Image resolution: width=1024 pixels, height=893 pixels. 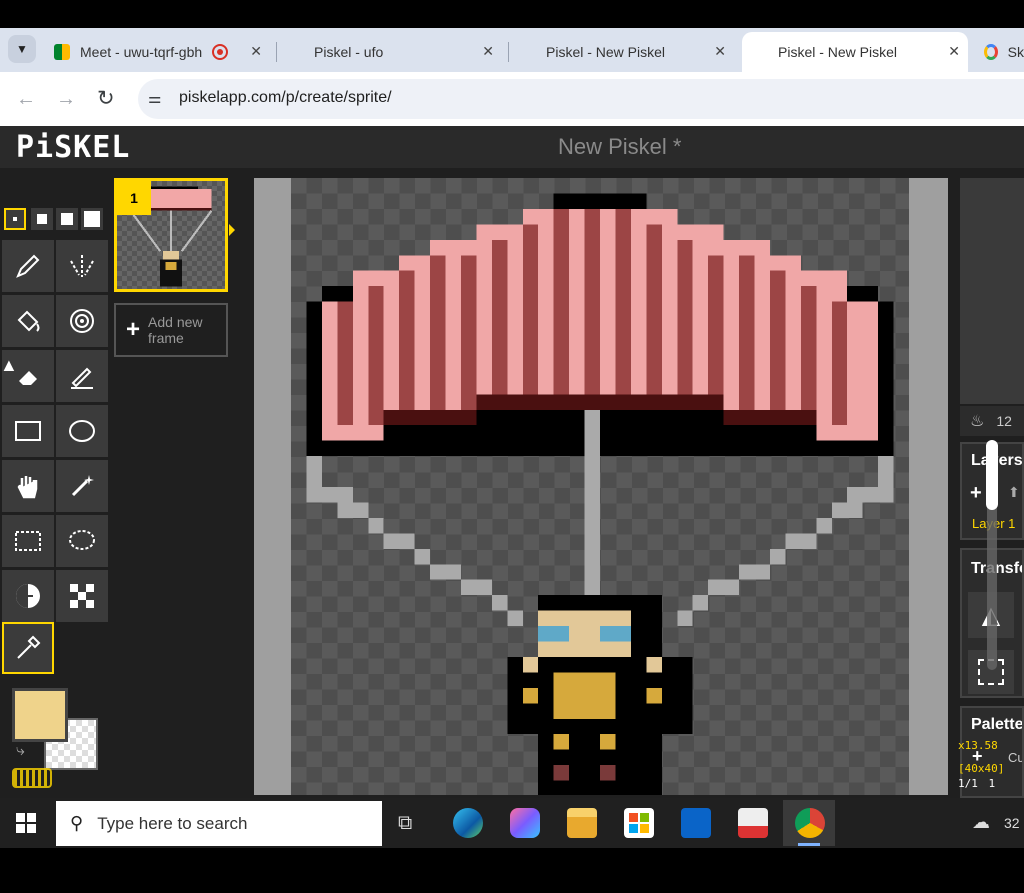 I want to click on pen-tool-button, so click(x=28, y=266).